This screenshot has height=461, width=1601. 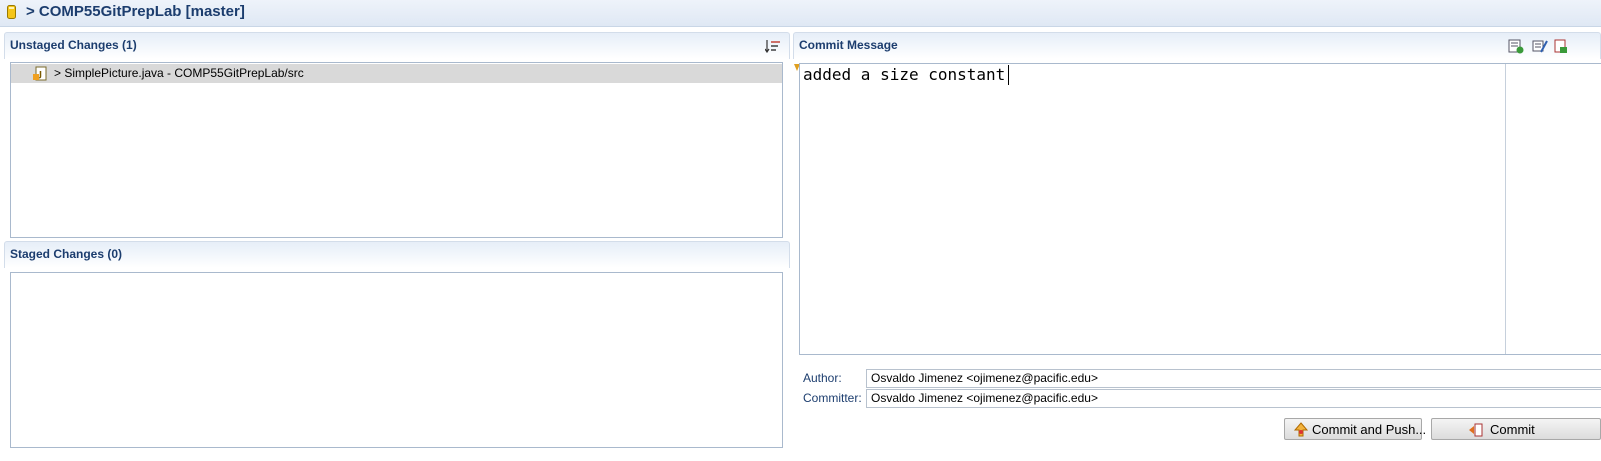 What do you see at coordinates (832, 398) in the screenshot?
I see `committer-label: Committer:` at bounding box center [832, 398].